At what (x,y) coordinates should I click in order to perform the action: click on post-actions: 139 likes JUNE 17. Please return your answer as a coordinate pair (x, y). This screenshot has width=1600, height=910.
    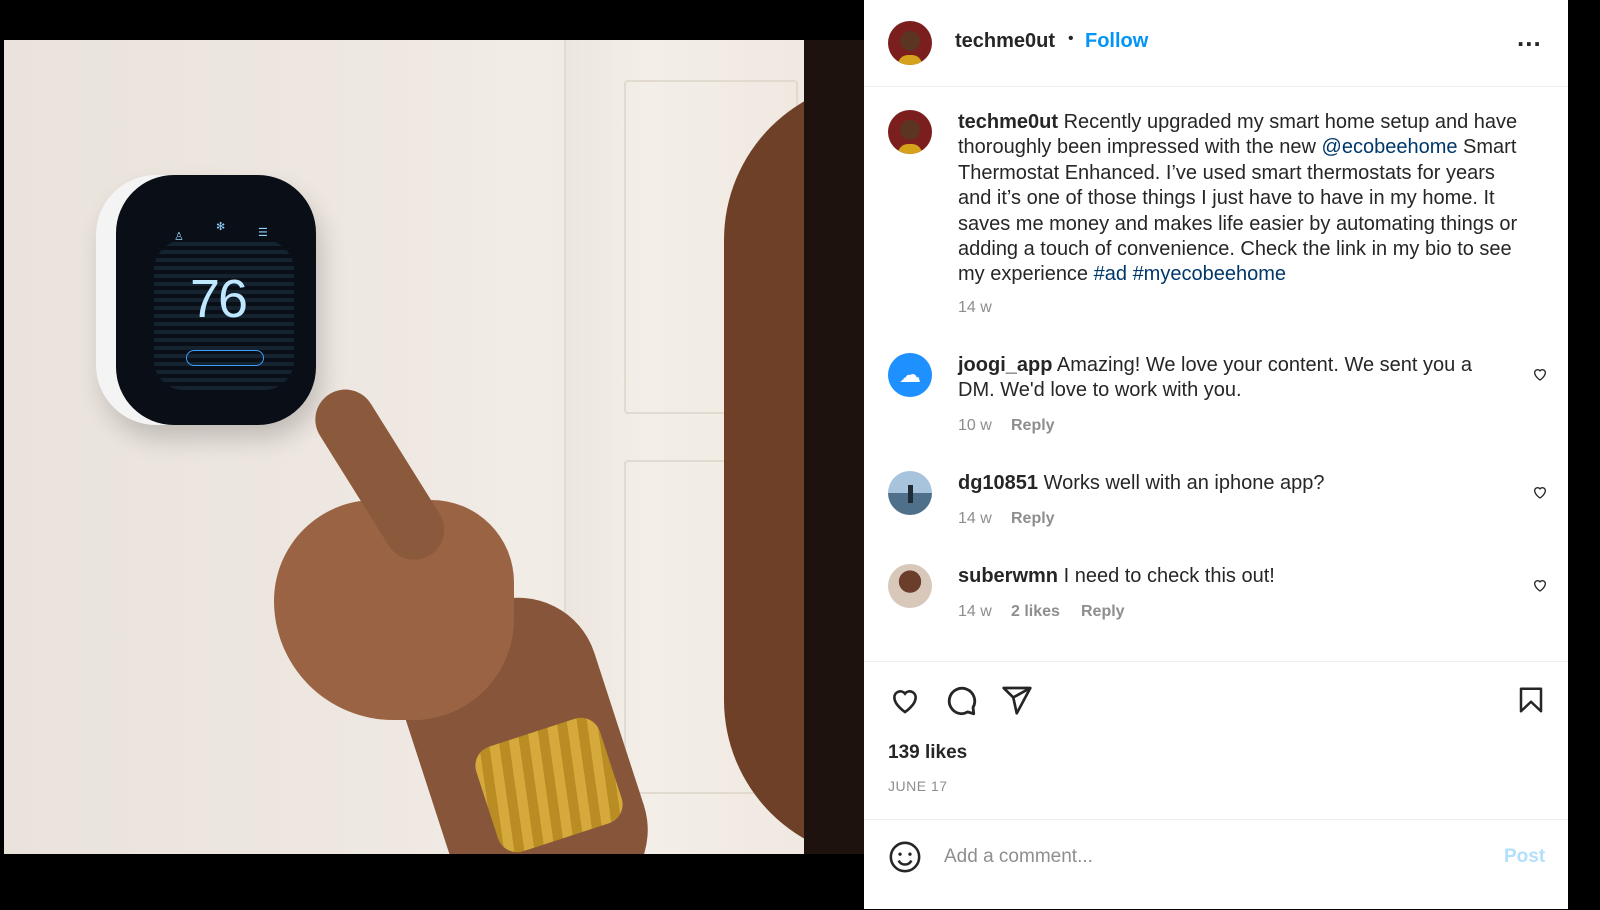
    Looking at the image, I should click on (1216, 740).